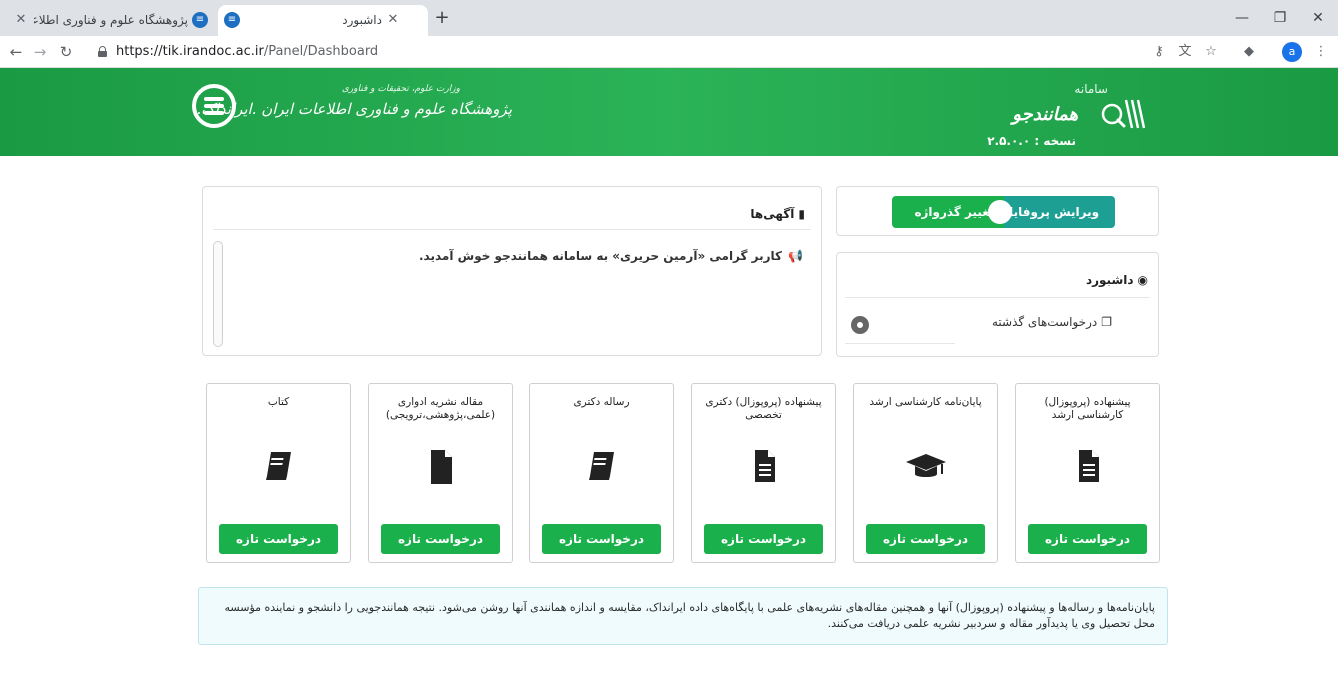 Image resolution: width=1338 pixels, height=696 pixels. Describe the element at coordinates (1249, 52) in the screenshot. I see `extension-icon: ◆` at that location.